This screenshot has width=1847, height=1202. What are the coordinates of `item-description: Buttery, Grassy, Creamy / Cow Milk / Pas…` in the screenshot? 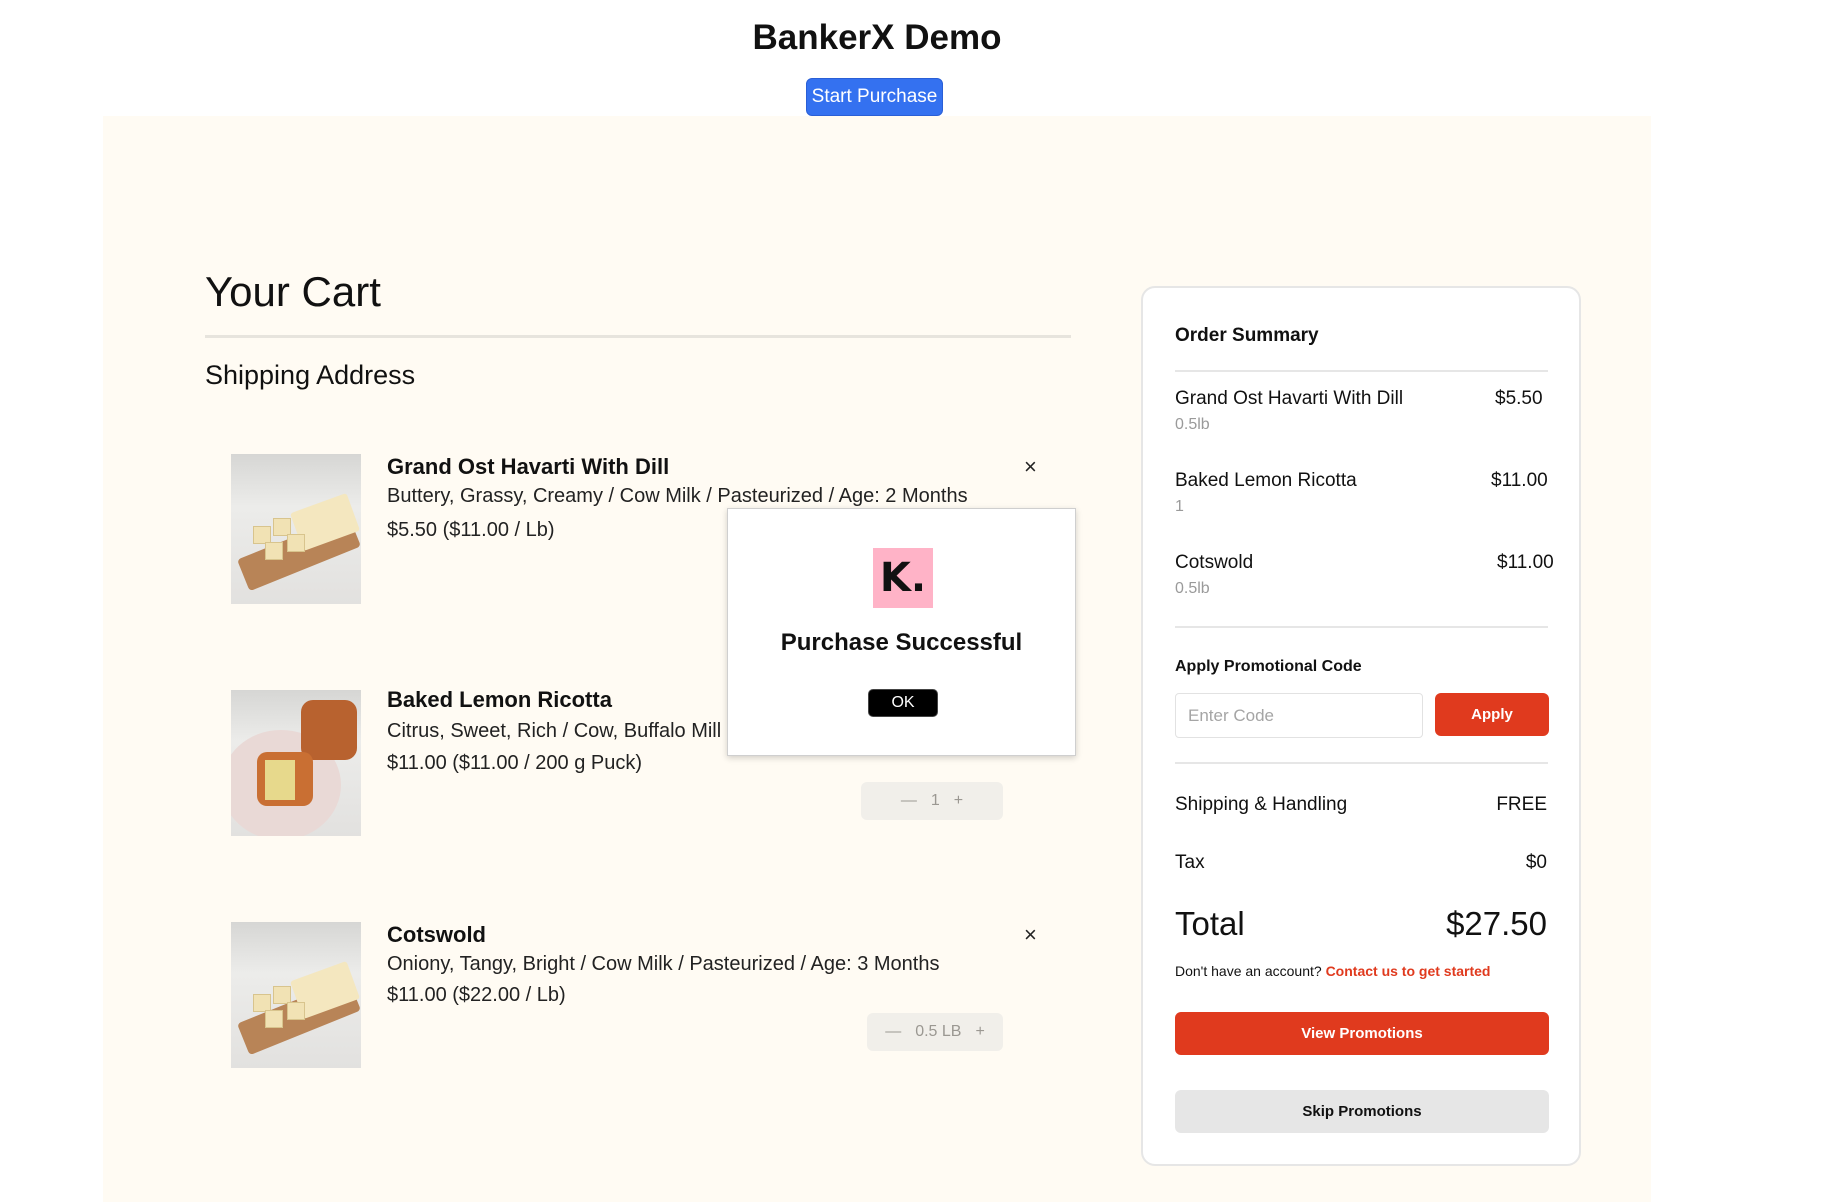 It's located at (677, 496).